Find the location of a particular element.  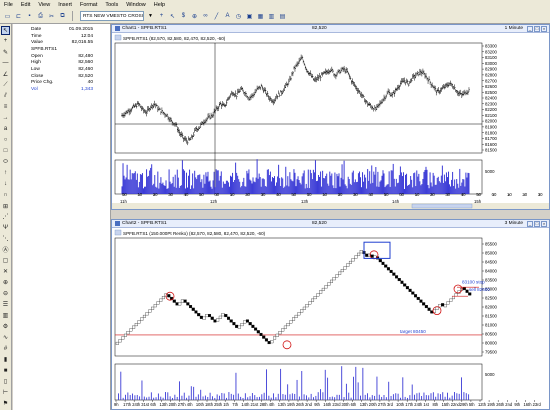

cut-icon: ✂ is located at coordinates (51, 16).